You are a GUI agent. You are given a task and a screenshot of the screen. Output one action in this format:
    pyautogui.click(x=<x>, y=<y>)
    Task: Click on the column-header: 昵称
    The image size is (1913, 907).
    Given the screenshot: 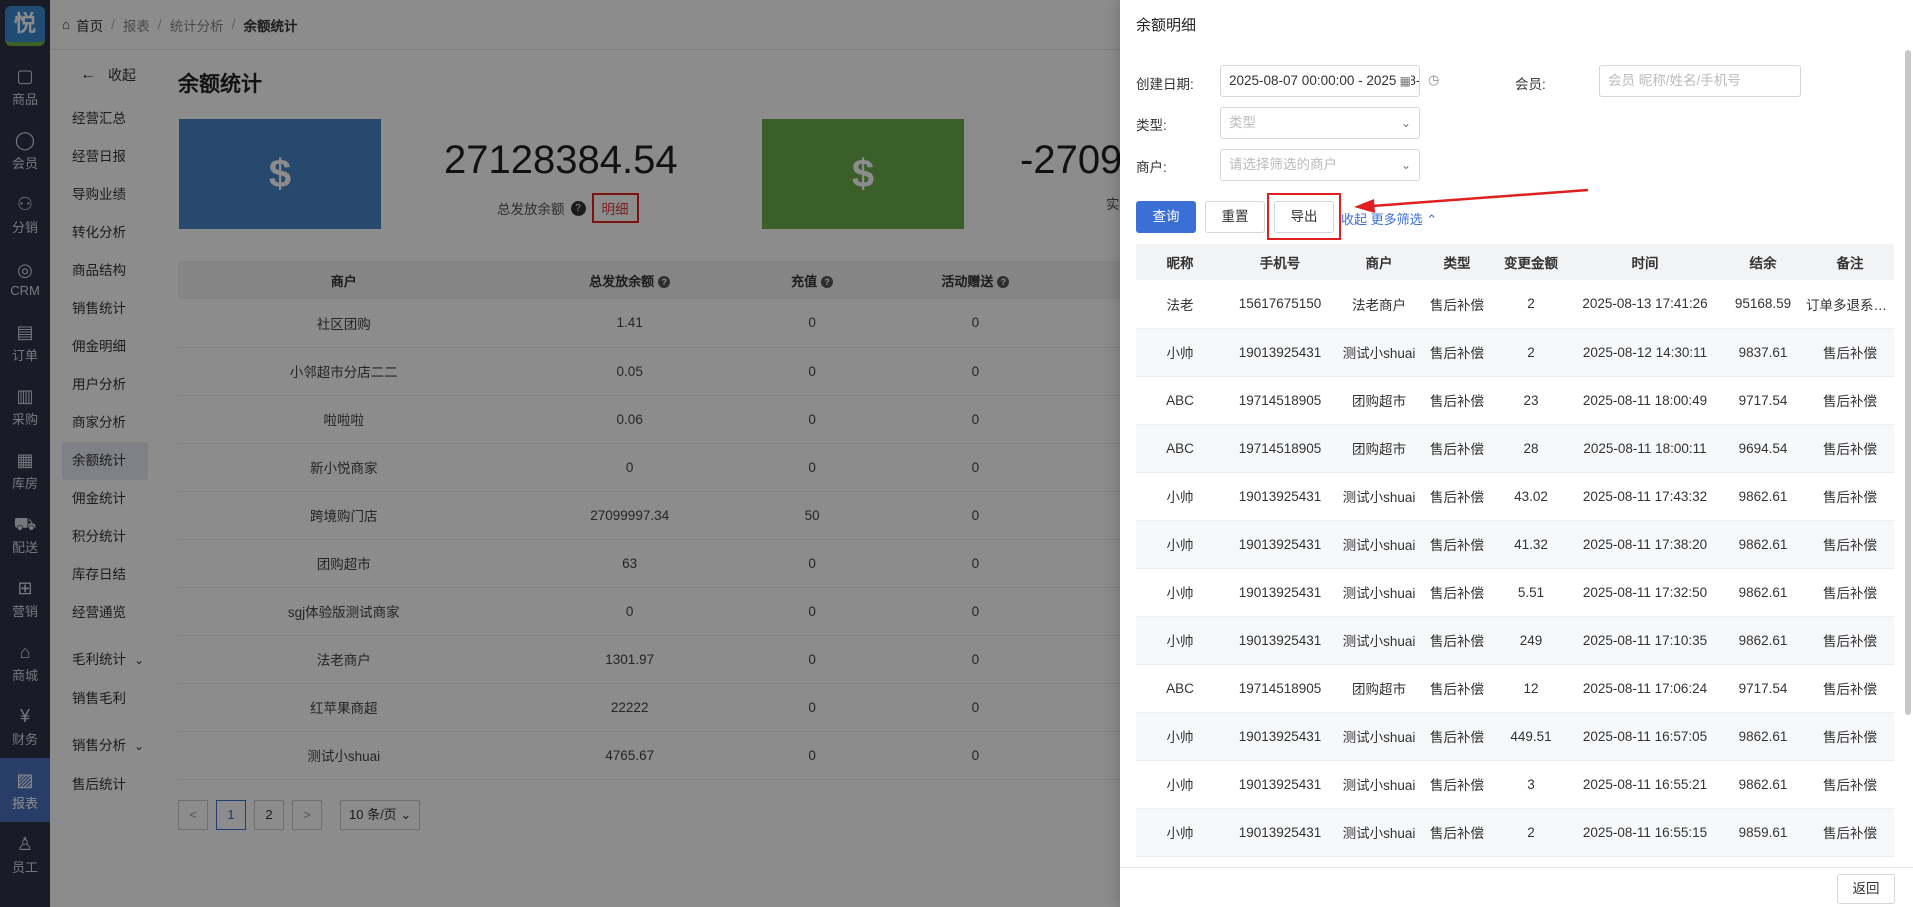 What is the action you would take?
    pyautogui.click(x=1180, y=262)
    